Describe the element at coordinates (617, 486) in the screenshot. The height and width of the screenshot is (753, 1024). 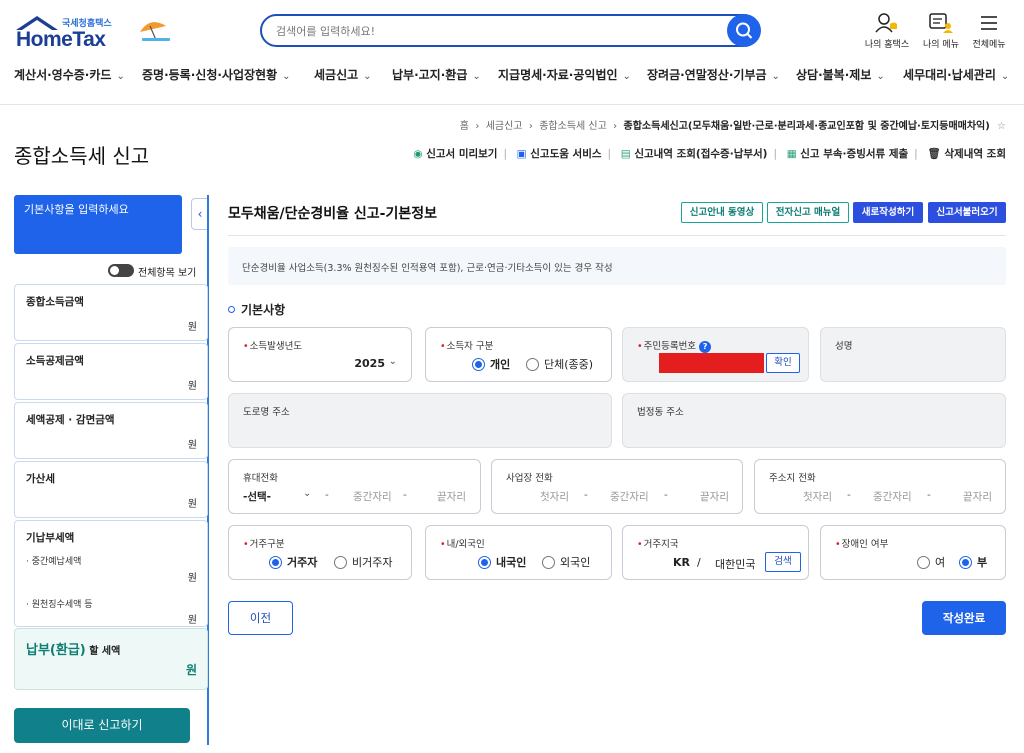
I see `business-phone-field: 사업장 전화 첫자리 - 중간자리 - 끝자리` at that location.